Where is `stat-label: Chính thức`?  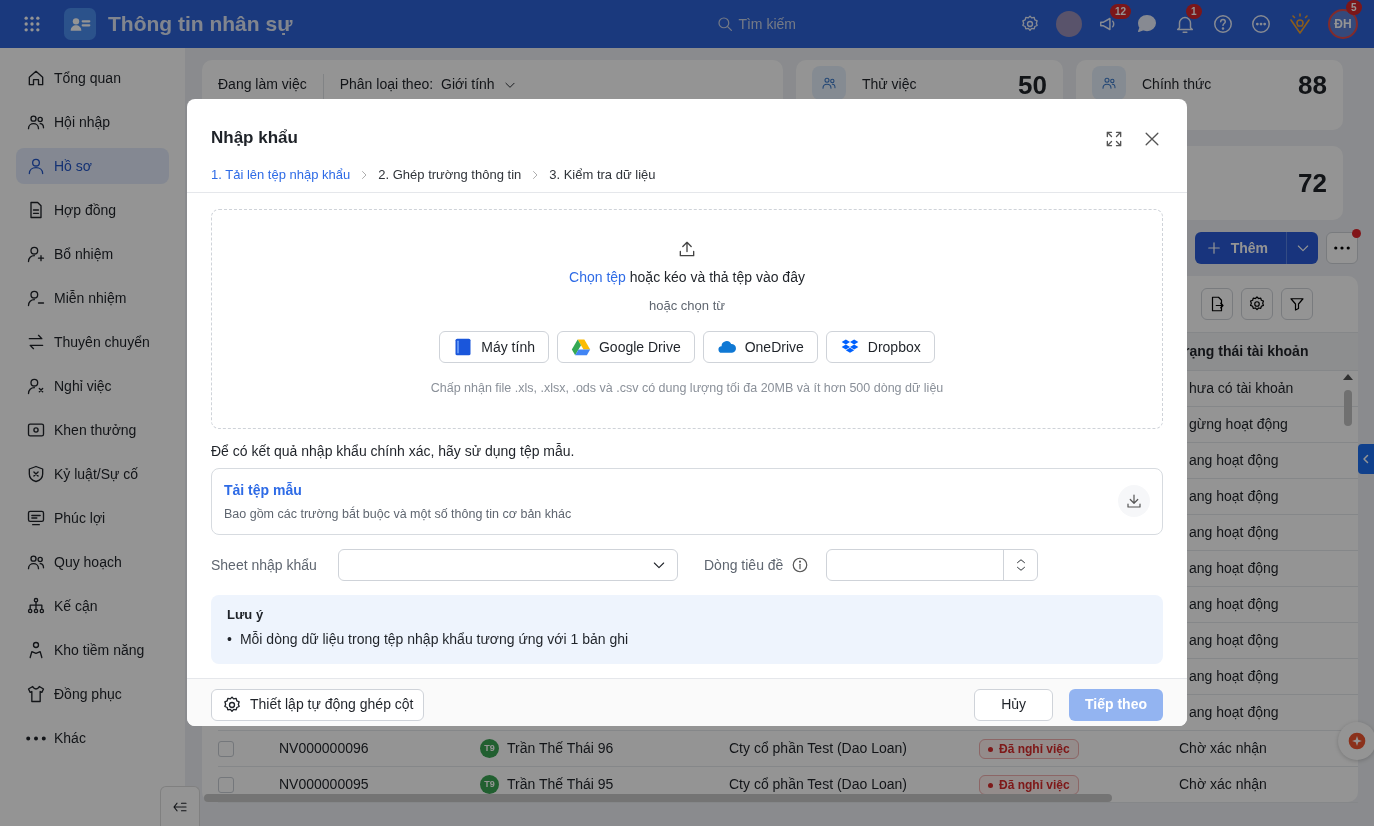
stat-label: Chính thức is located at coordinates (1177, 84).